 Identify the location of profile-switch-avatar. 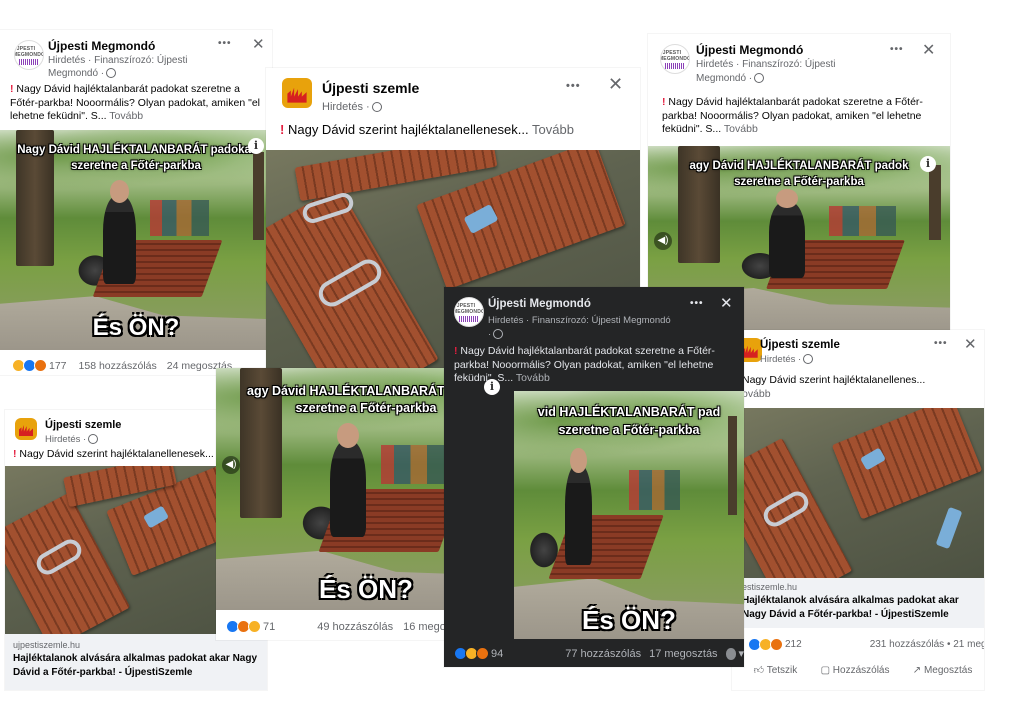
(731, 653).